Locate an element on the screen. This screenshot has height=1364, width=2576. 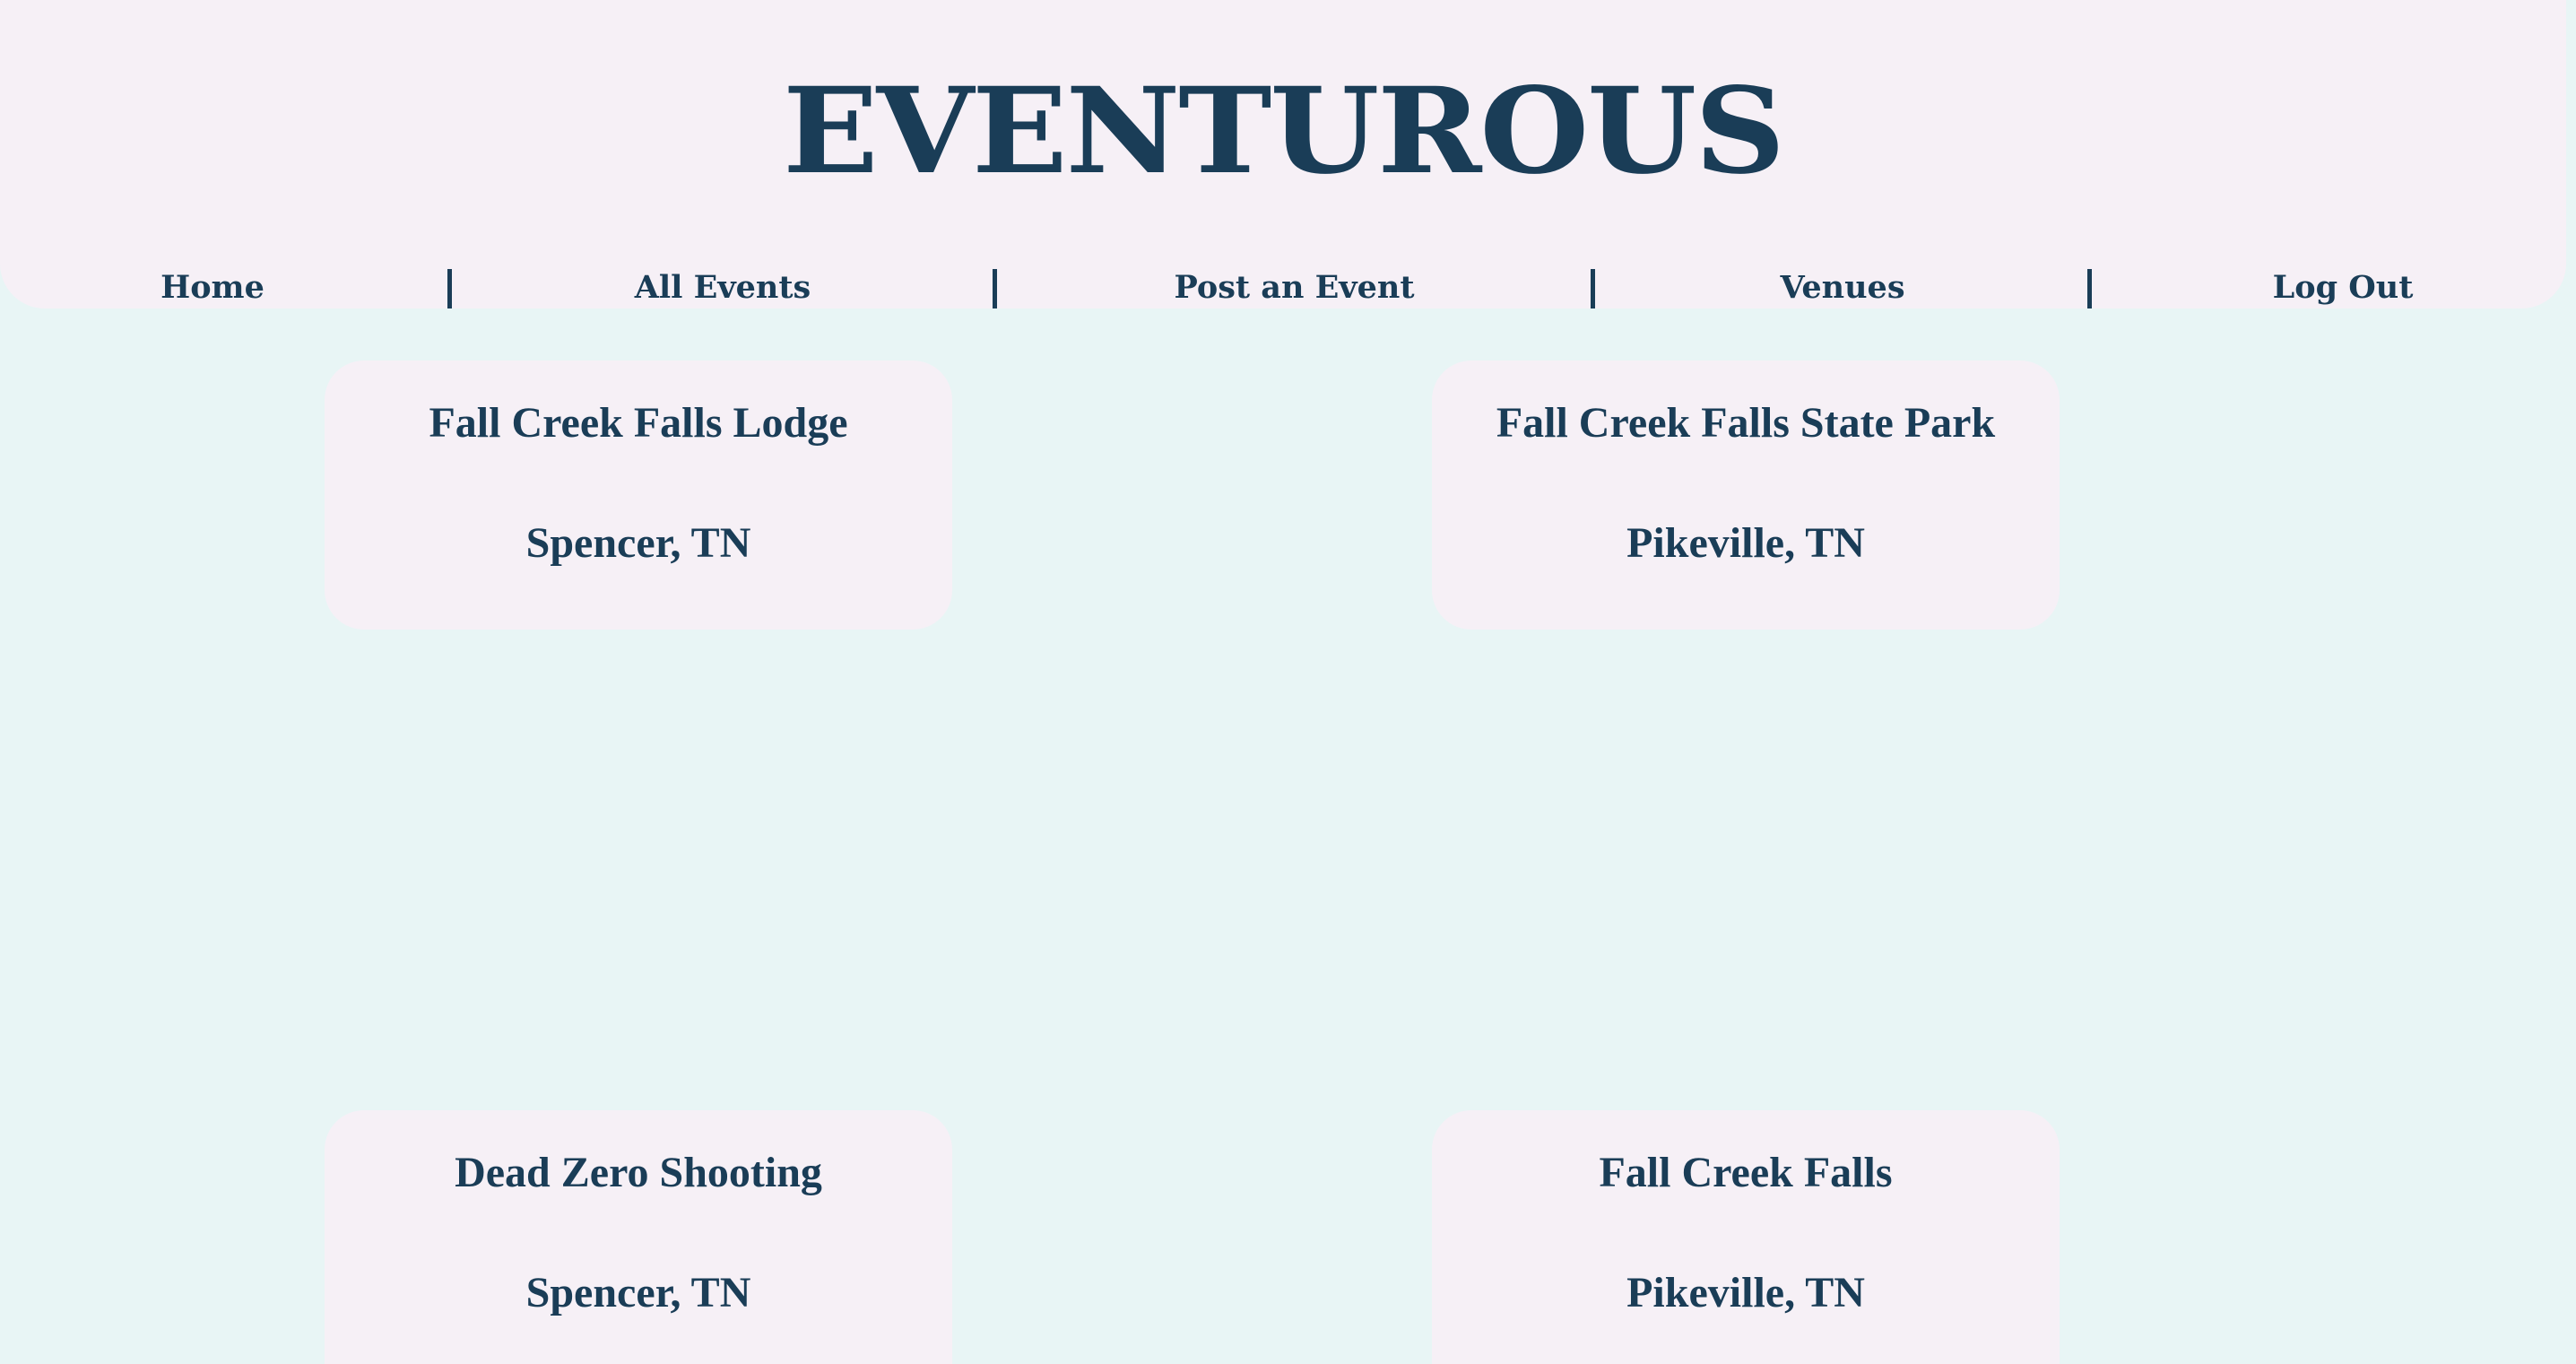
venue-name: Fall Creek Falls State Park is located at coordinates (1746, 423).